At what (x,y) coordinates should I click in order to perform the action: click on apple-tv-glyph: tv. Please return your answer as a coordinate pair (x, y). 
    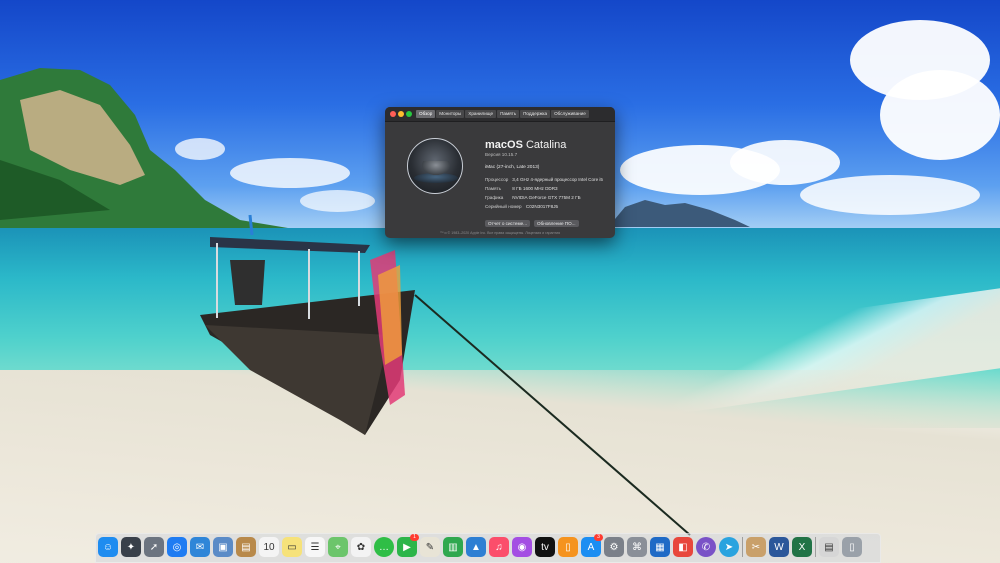
    Looking at the image, I should click on (545, 547).